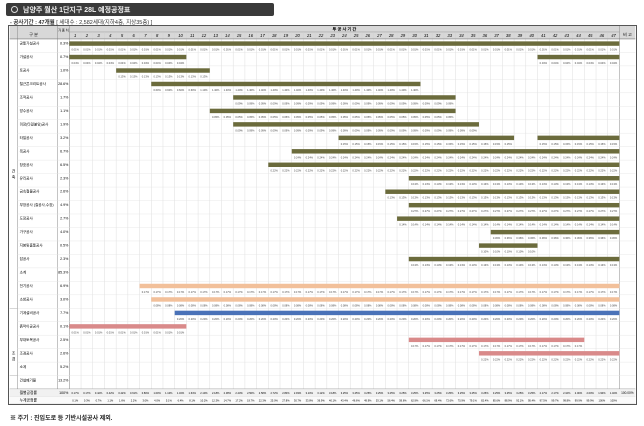 Image resolution: width=644 pixels, height=426 pixels. I want to click on page-title: 남양주 월산 1단지구 28L 예정공정표, so click(77, 10).